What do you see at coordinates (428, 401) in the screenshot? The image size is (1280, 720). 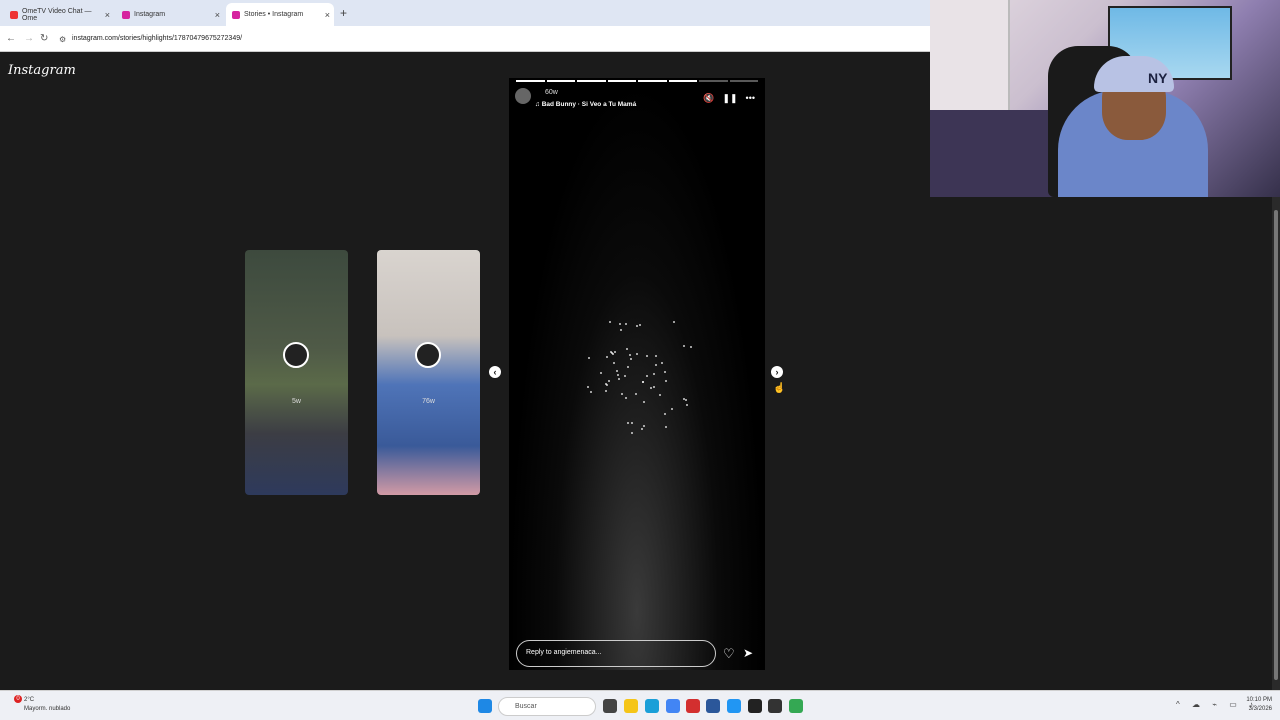 I see `preview-age: 76w` at bounding box center [428, 401].